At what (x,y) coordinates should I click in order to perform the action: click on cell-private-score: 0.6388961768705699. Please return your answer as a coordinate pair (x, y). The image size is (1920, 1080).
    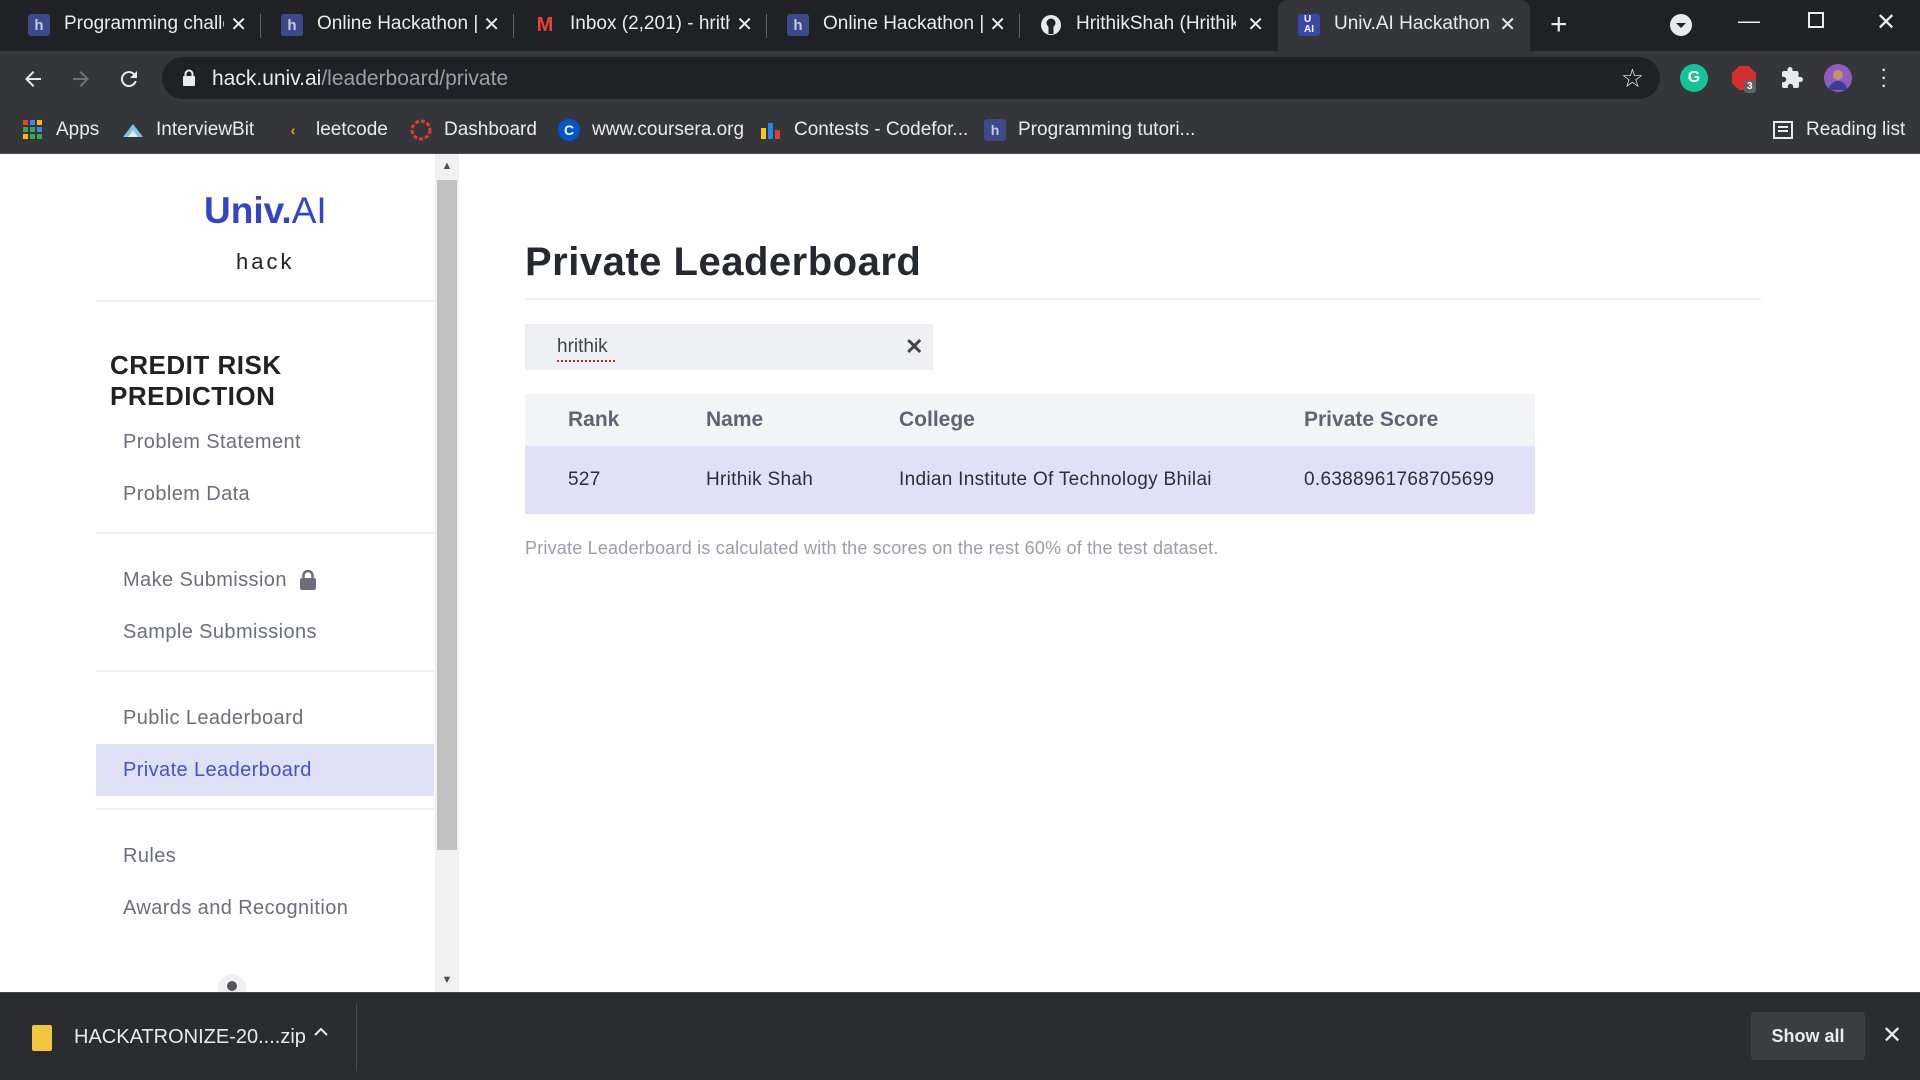
    Looking at the image, I should click on (1419, 480).